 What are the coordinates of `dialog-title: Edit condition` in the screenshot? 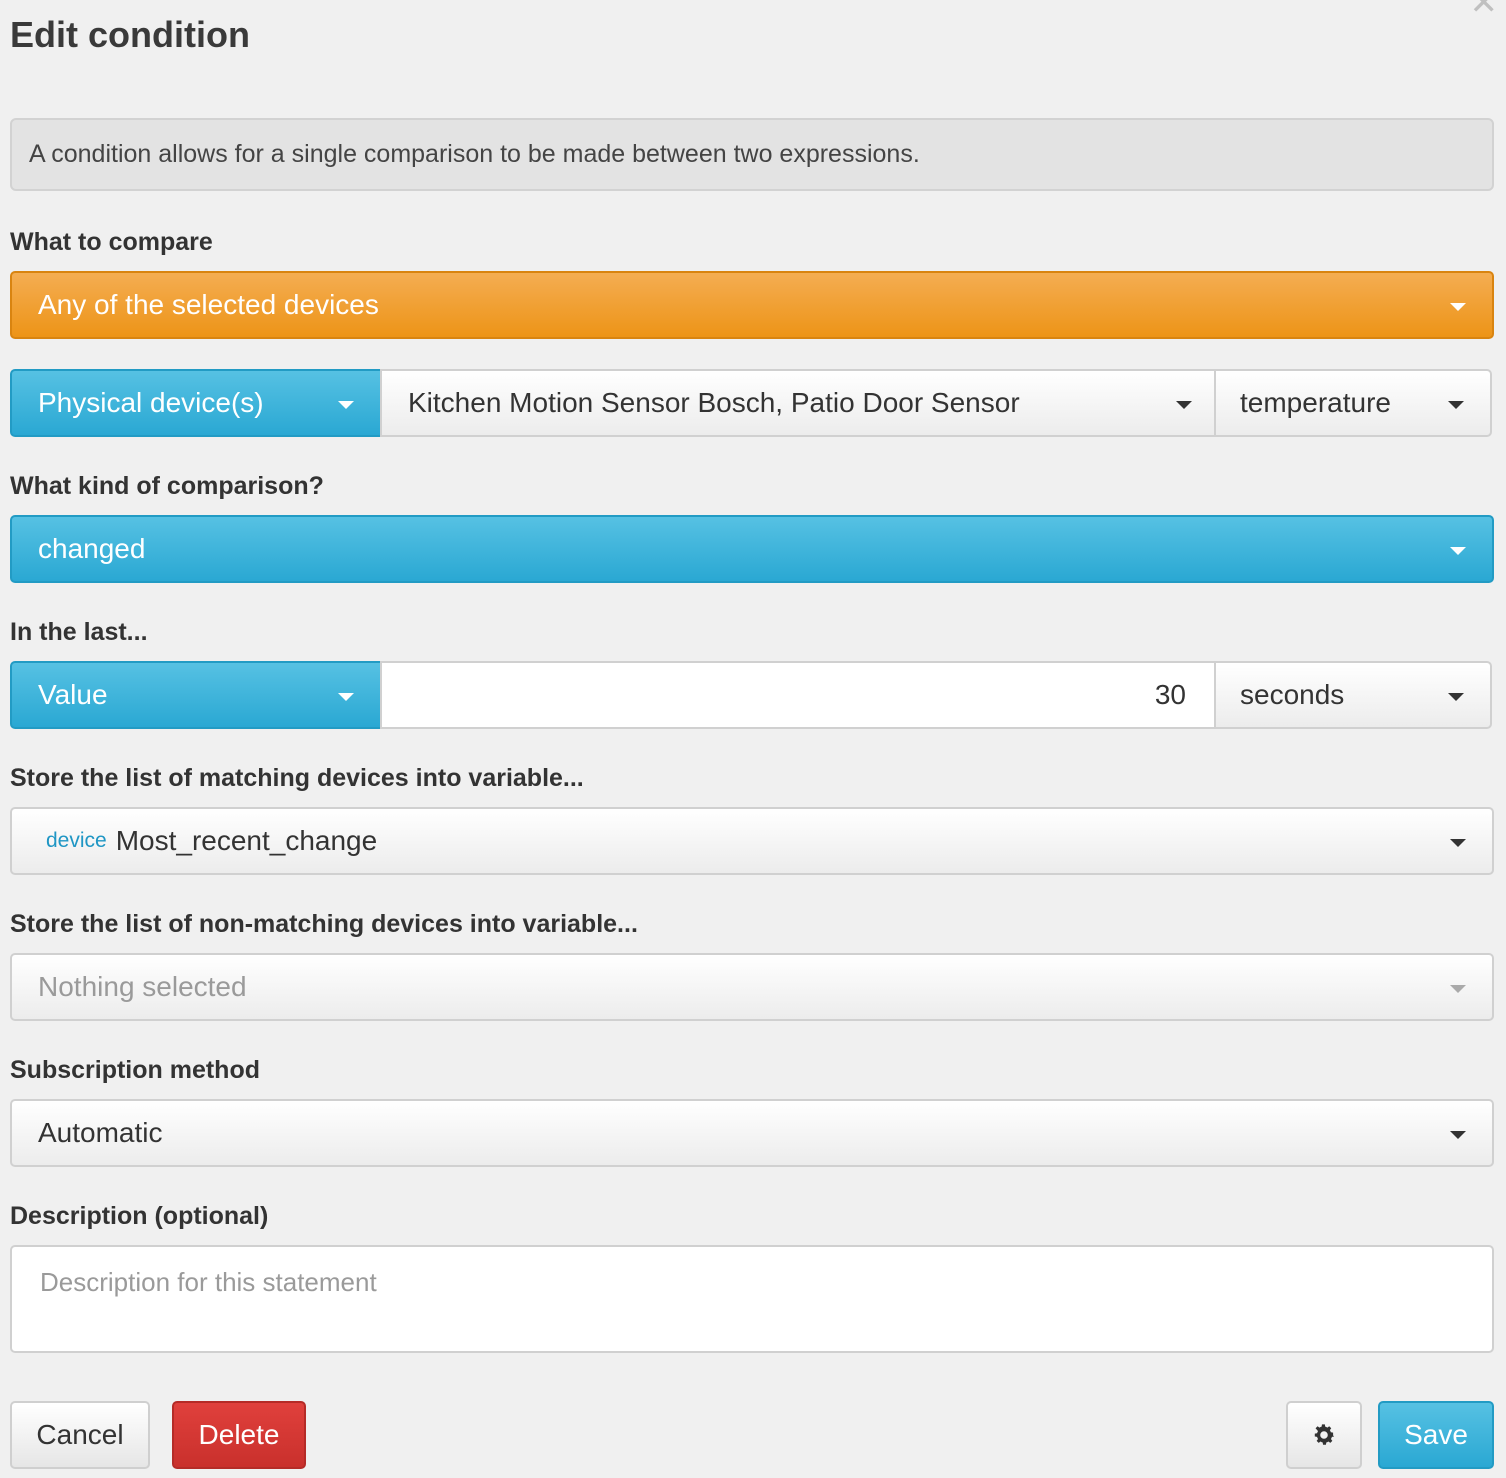 It's located at (130, 34).